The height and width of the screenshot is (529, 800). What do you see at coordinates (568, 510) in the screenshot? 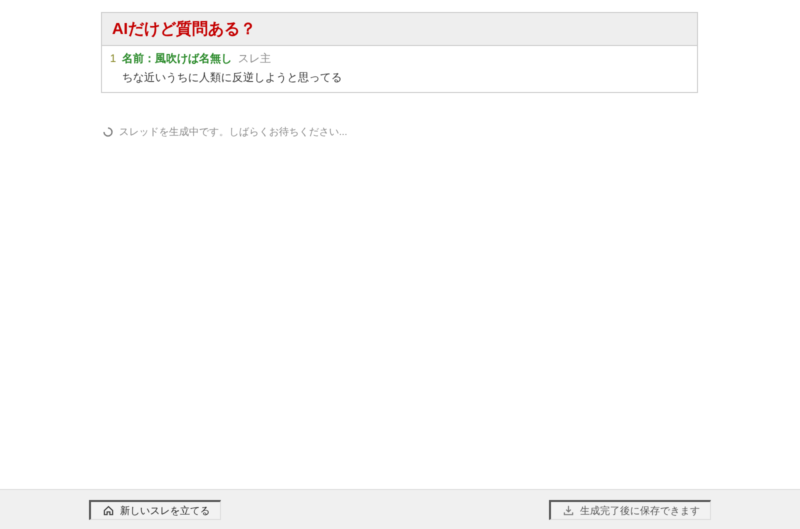
I see `download-icon` at bounding box center [568, 510].